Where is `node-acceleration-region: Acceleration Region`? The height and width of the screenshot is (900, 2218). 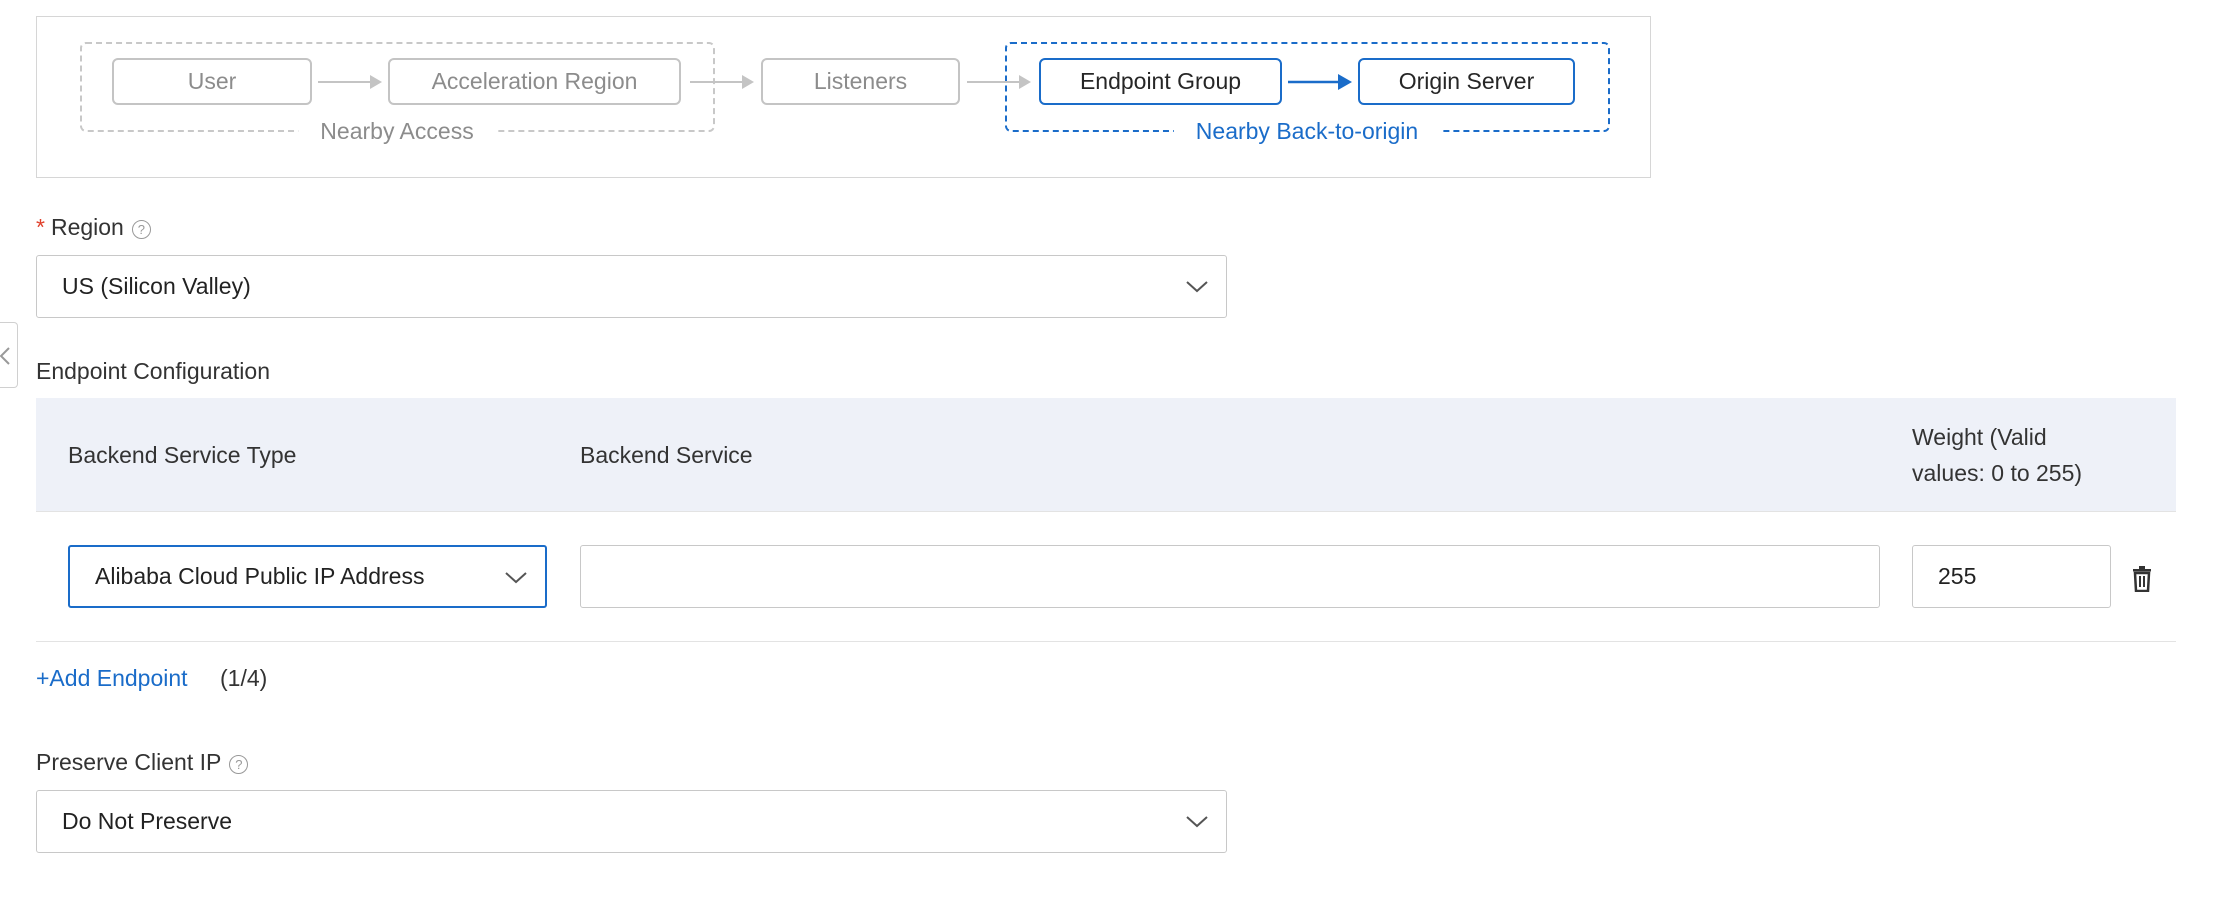
node-acceleration-region: Acceleration Region is located at coordinates (534, 81).